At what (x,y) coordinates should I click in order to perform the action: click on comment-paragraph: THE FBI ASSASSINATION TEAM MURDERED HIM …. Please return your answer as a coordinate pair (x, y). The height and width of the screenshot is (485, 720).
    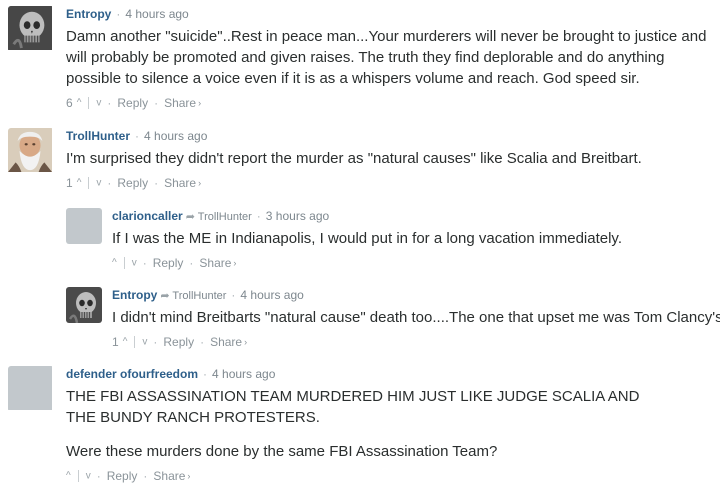
    Looking at the image, I should click on (353, 407).